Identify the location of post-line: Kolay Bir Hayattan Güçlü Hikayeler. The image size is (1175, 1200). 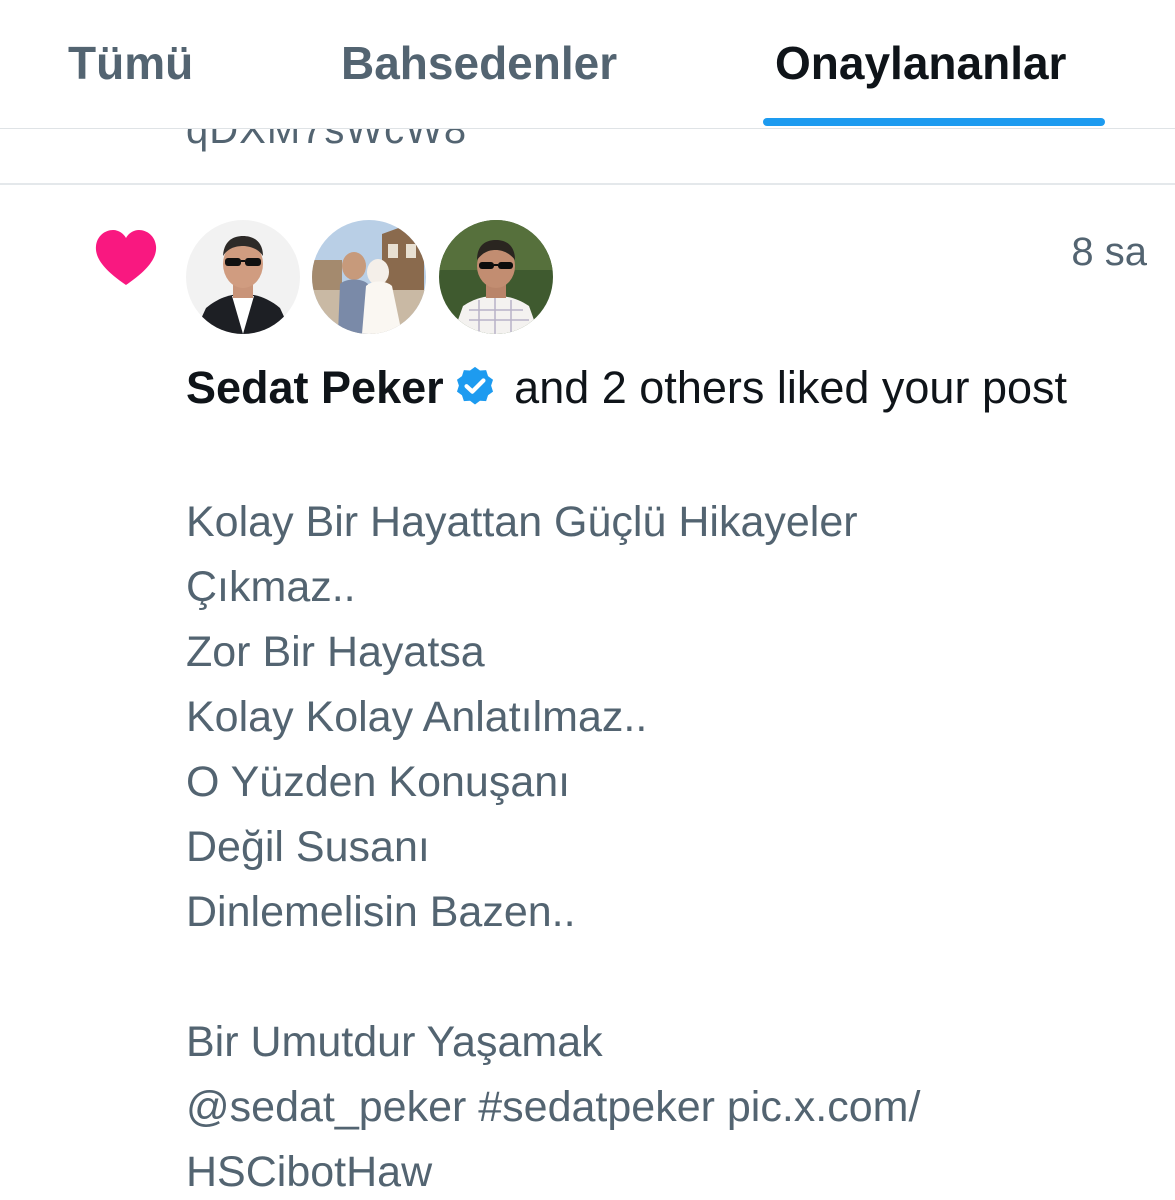
(522, 522).